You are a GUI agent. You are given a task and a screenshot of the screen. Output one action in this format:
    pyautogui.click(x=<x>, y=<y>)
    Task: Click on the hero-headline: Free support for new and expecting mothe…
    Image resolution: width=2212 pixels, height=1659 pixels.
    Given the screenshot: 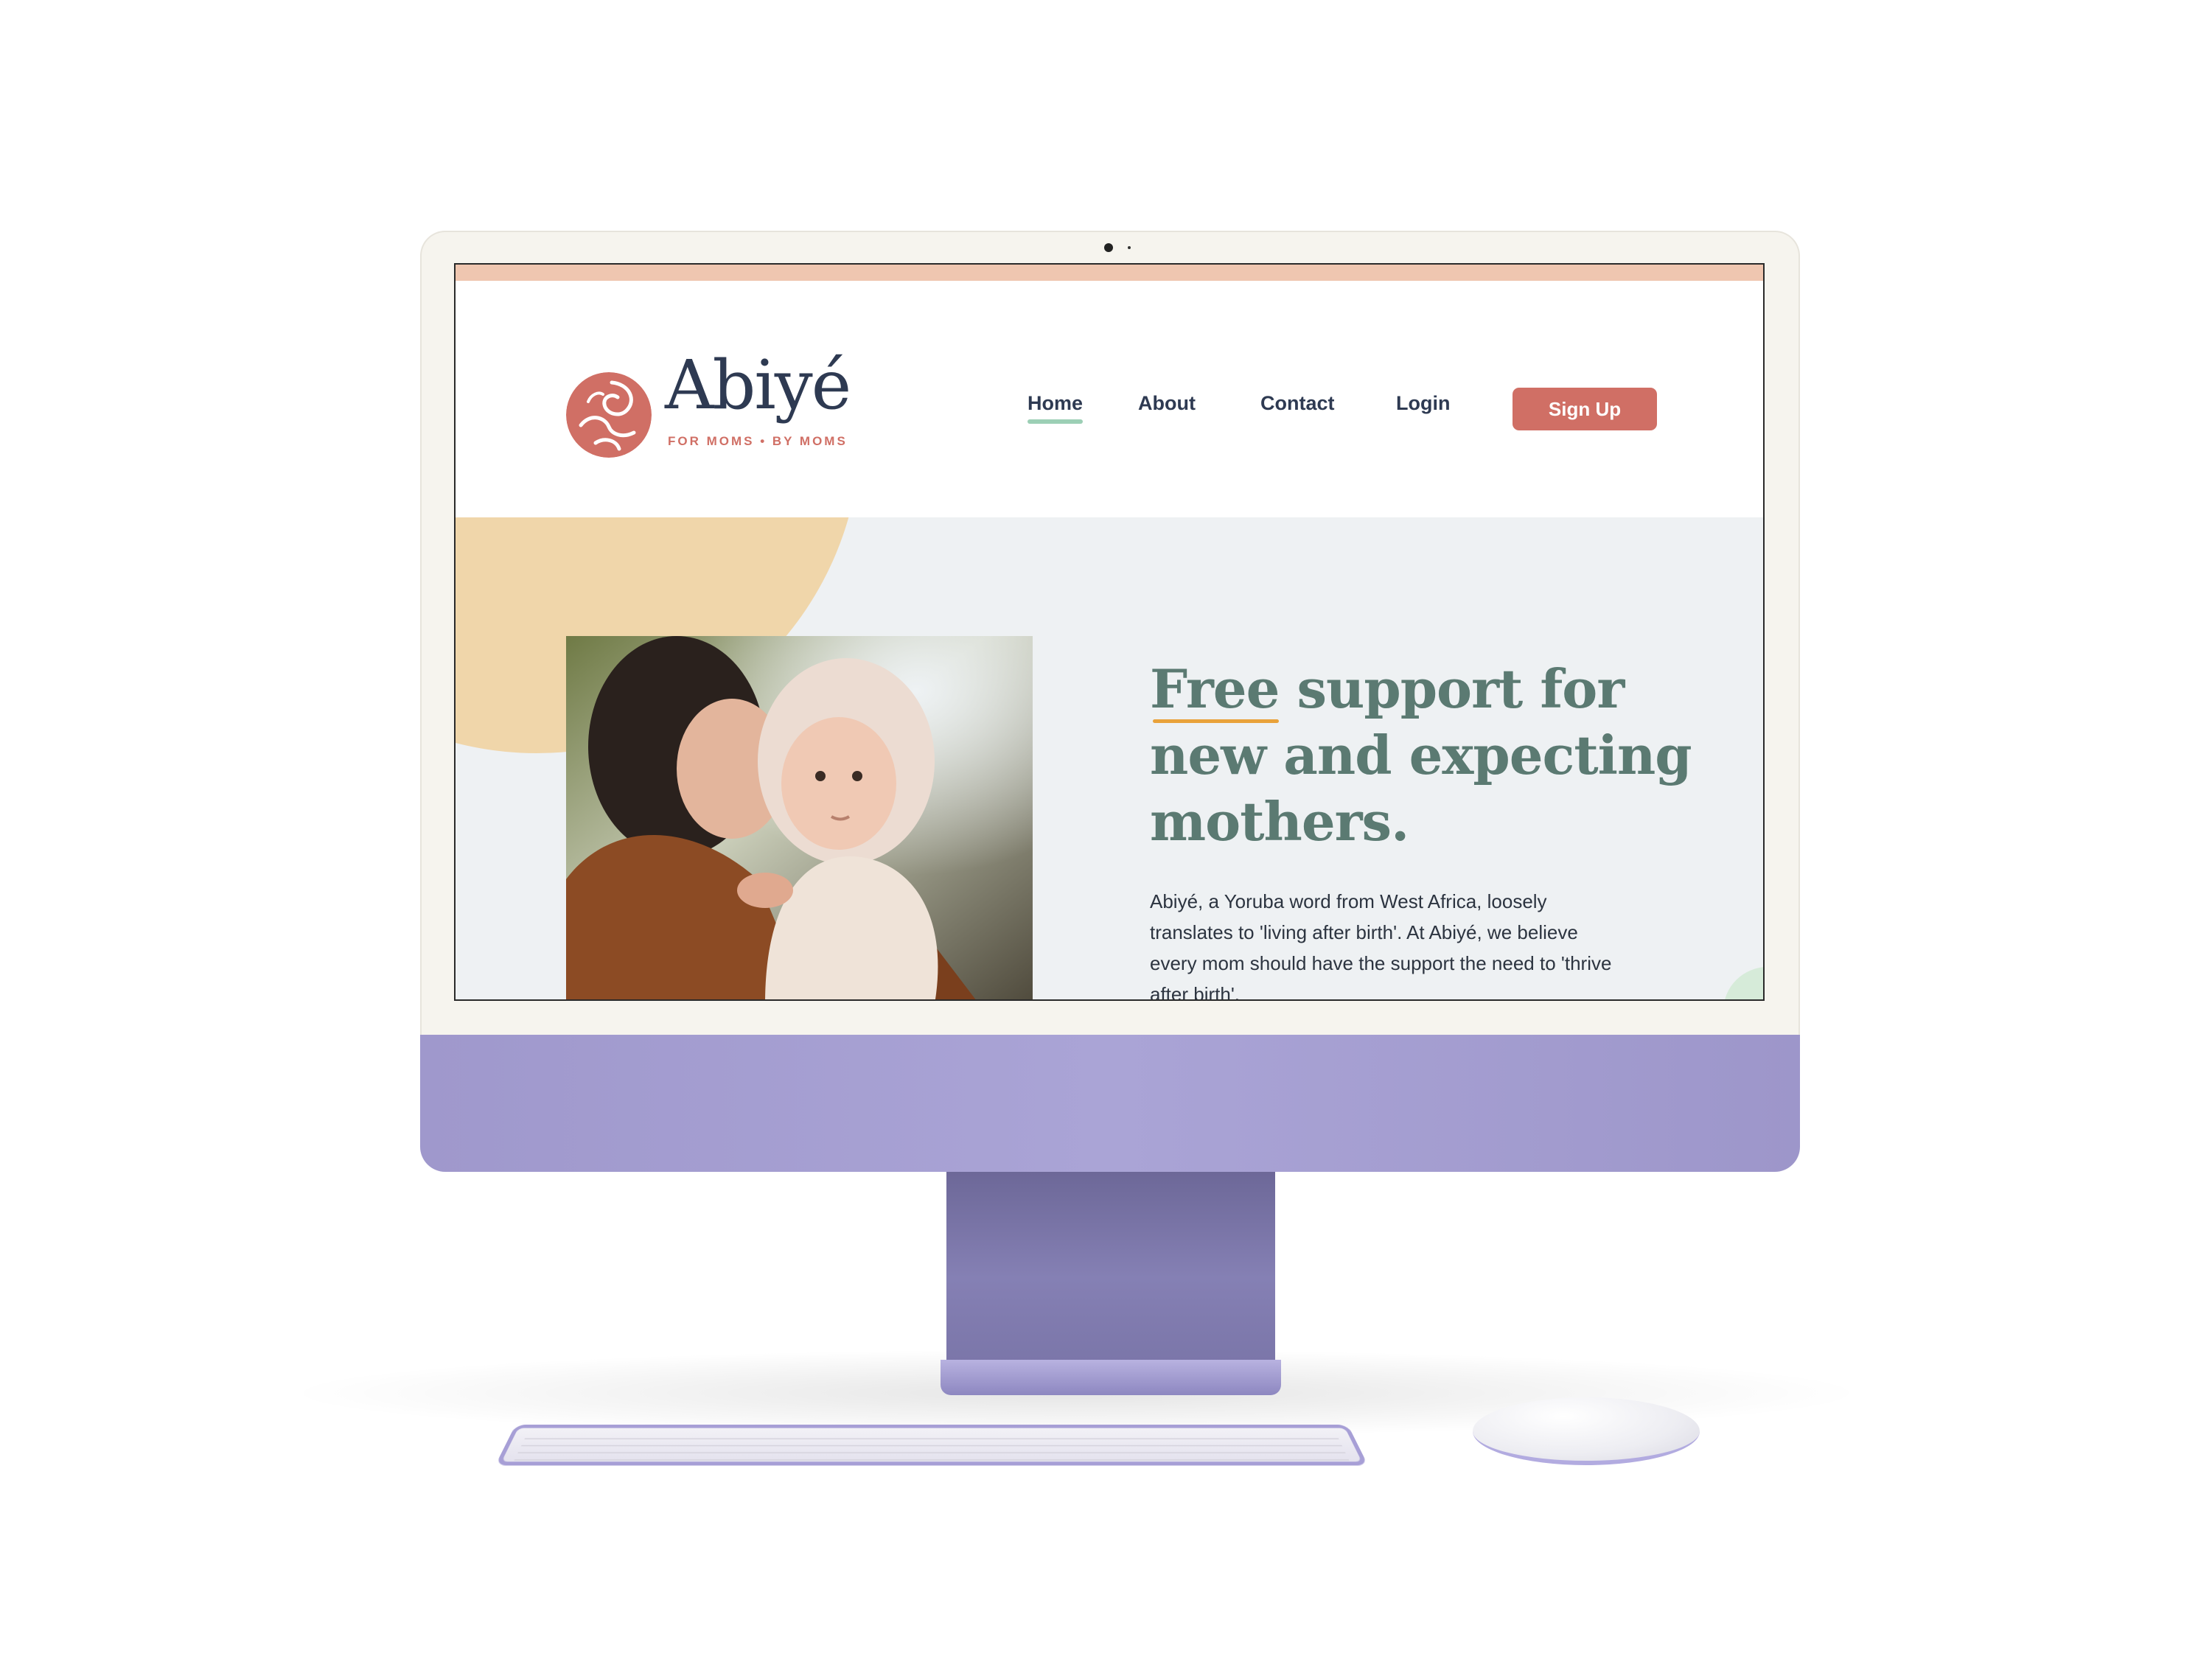 What is the action you would take?
    pyautogui.click(x=1421, y=755)
    